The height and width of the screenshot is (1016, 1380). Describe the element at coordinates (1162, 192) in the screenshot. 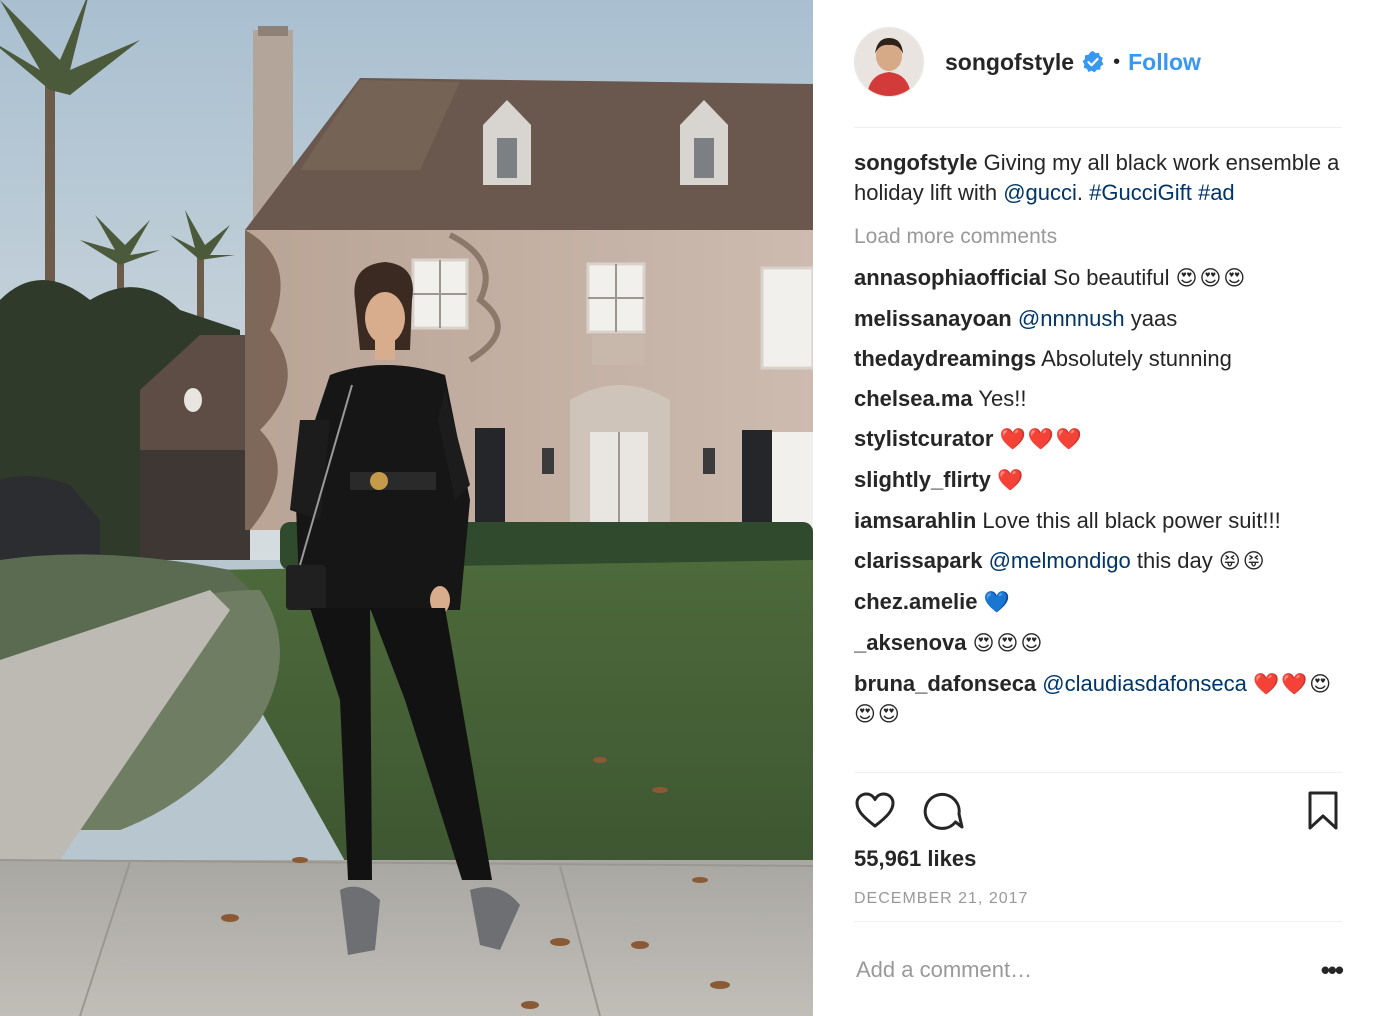

I see `caption-hashtags-link: #GucciGift #ad` at that location.